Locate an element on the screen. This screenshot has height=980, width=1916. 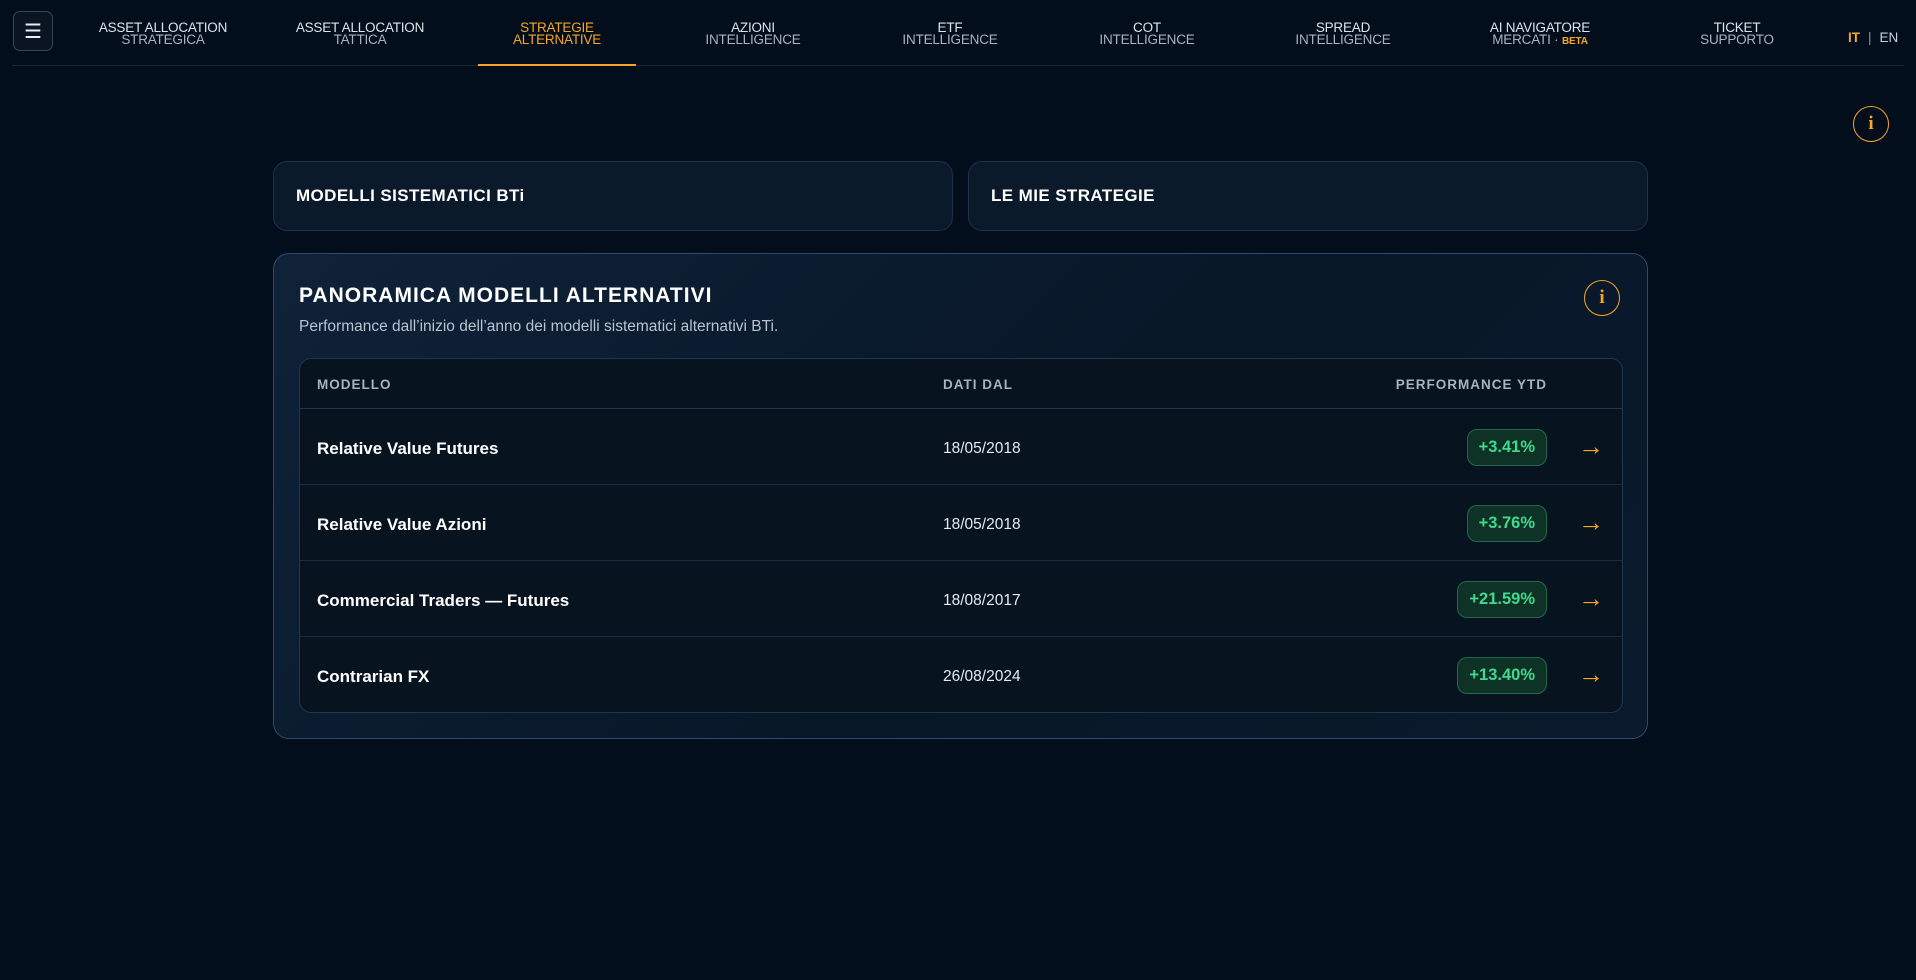
language-switcher: IT | EN is located at coordinates (1873, 37).